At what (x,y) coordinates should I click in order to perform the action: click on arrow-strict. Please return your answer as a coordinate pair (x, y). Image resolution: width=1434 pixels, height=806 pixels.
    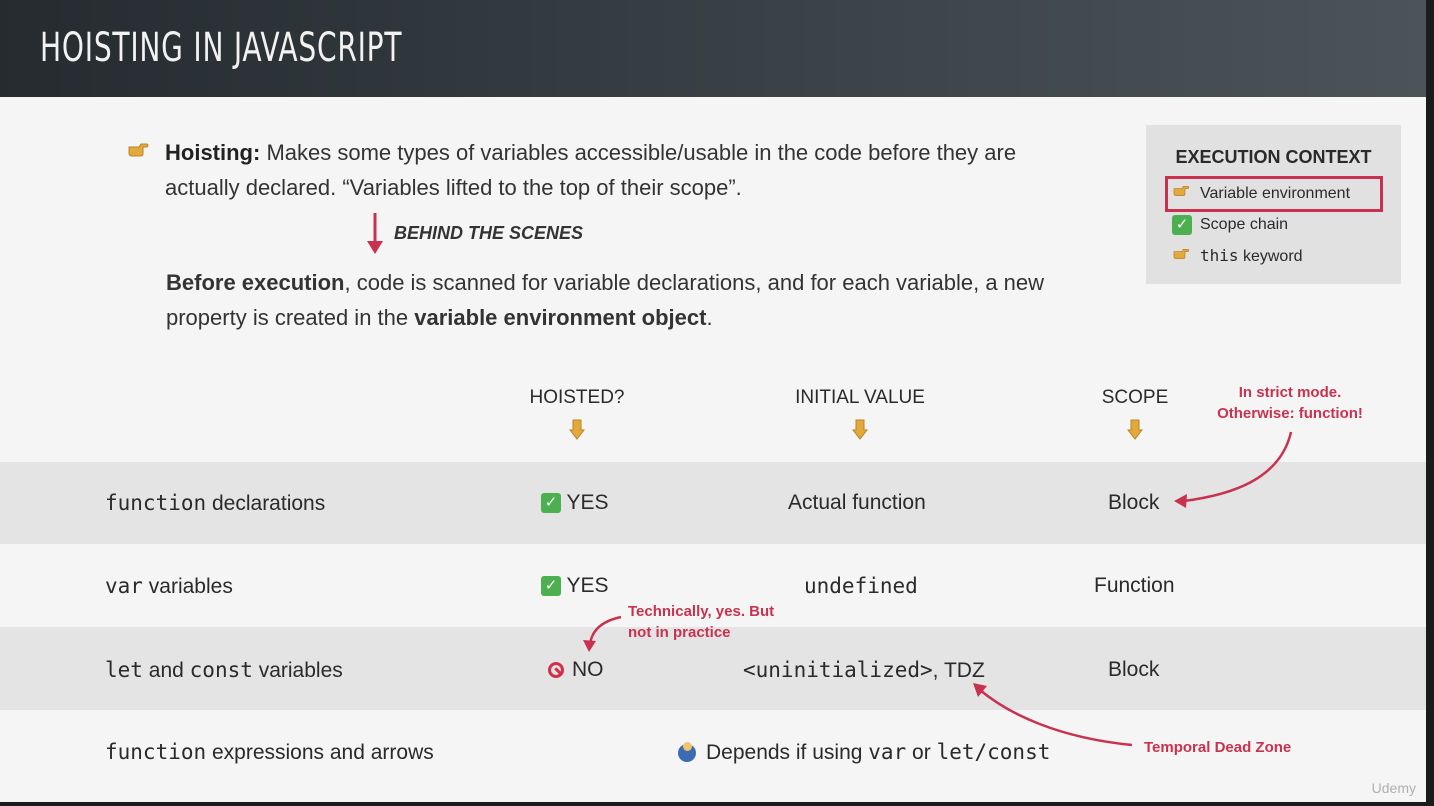
    Looking at the image, I should click on (1238, 467).